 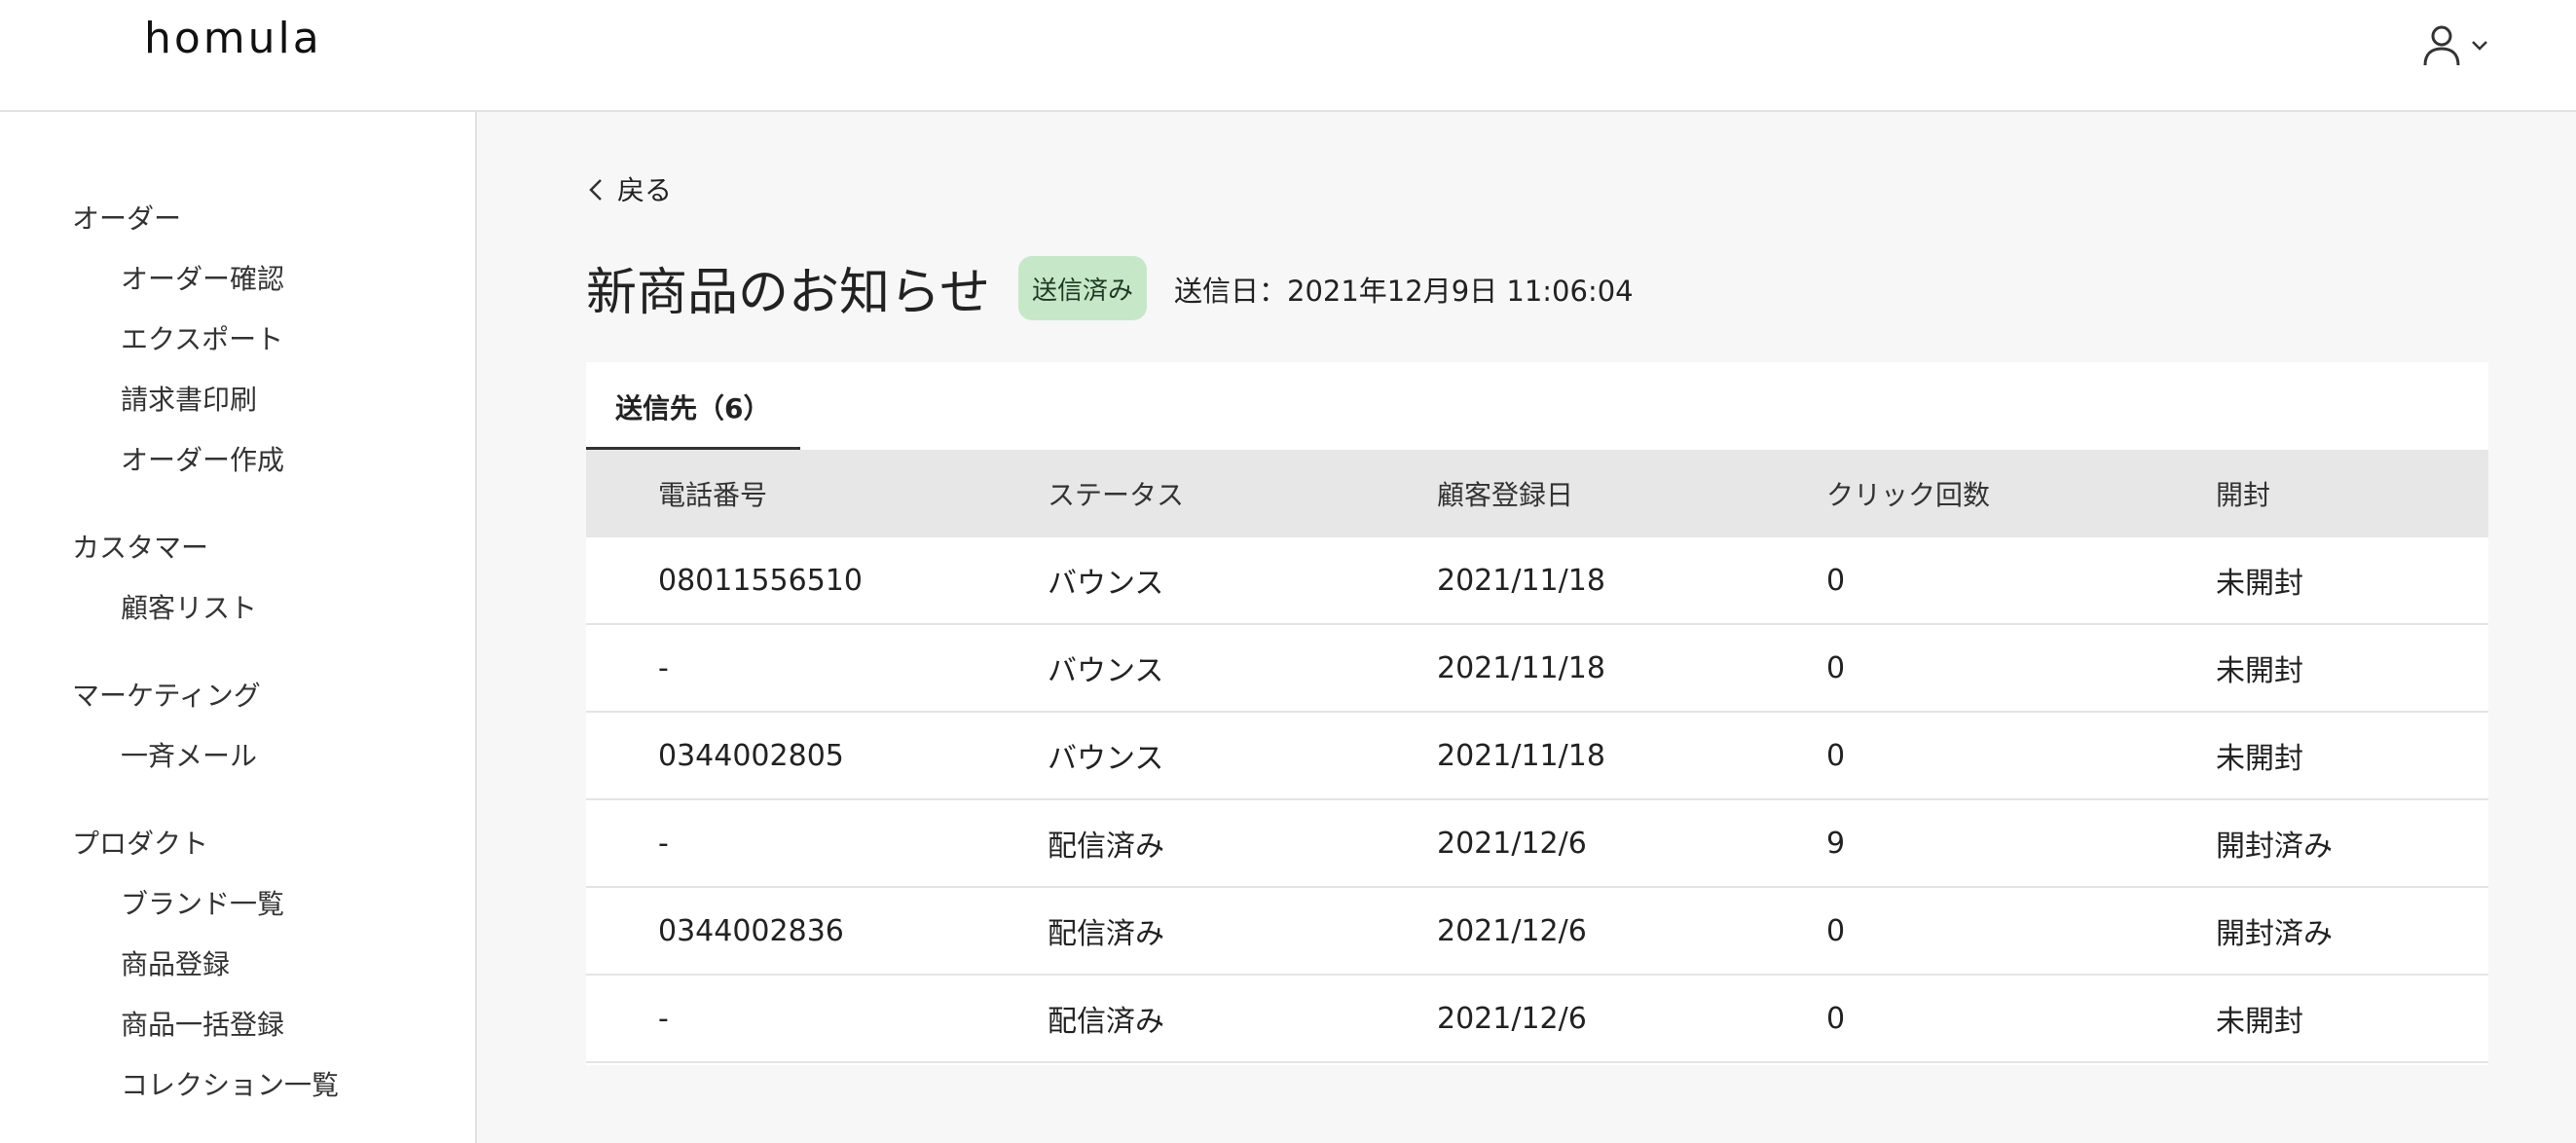 I want to click on table-row: - バウンス 2021/11/18 0 未開封, so click(x=1537, y=669).